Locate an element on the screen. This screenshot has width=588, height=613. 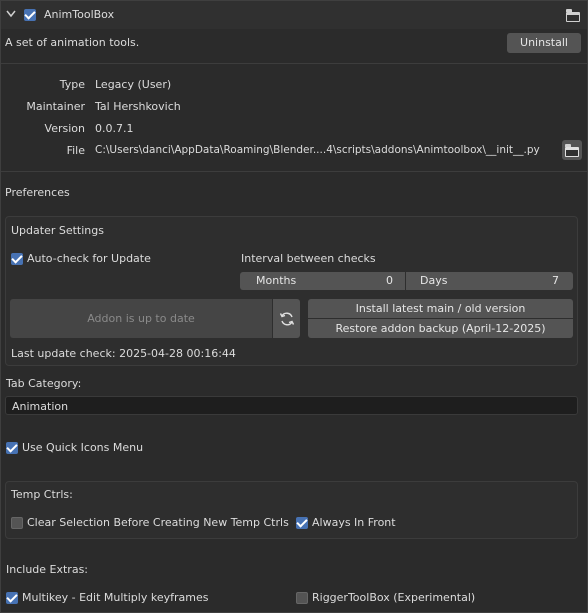
uninstall-button: Uninstall is located at coordinates (544, 43).